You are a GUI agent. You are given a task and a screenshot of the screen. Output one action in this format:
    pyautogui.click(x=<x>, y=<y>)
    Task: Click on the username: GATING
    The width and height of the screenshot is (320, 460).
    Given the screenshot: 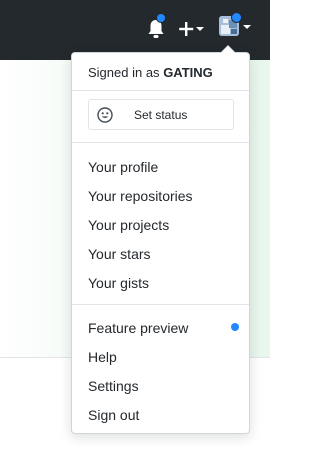 What is the action you would take?
    pyautogui.click(x=188, y=72)
    